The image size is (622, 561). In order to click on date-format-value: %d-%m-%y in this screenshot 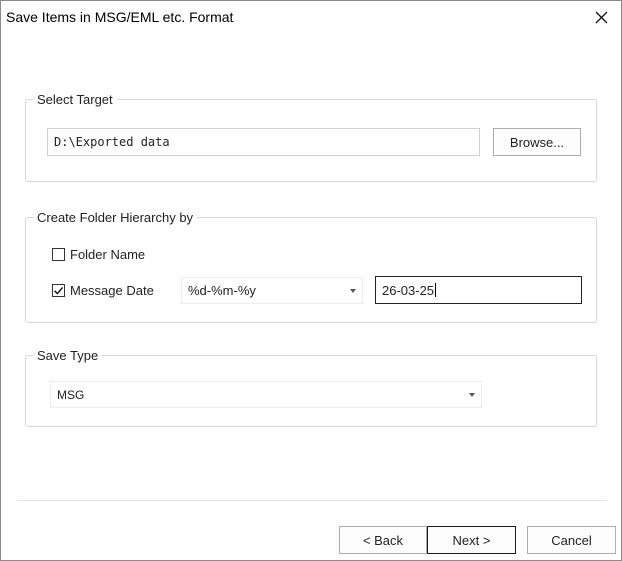, I will do `click(222, 290)`.